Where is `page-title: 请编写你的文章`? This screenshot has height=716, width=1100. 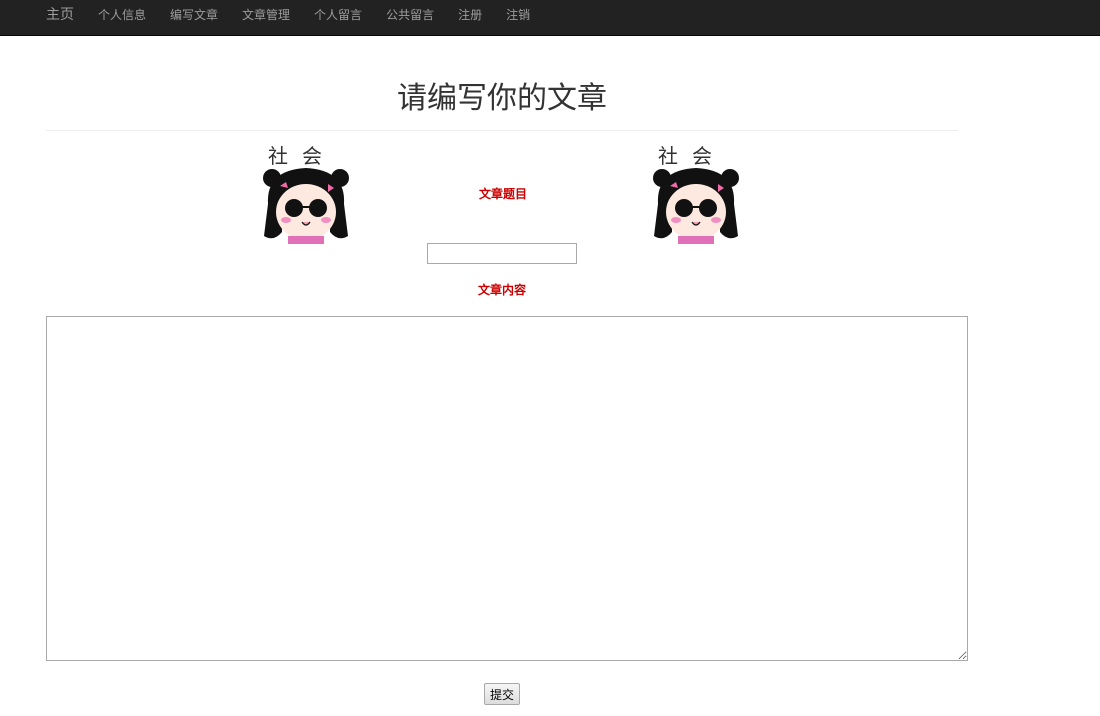
page-title: 请编写你的文章 is located at coordinates (502, 98).